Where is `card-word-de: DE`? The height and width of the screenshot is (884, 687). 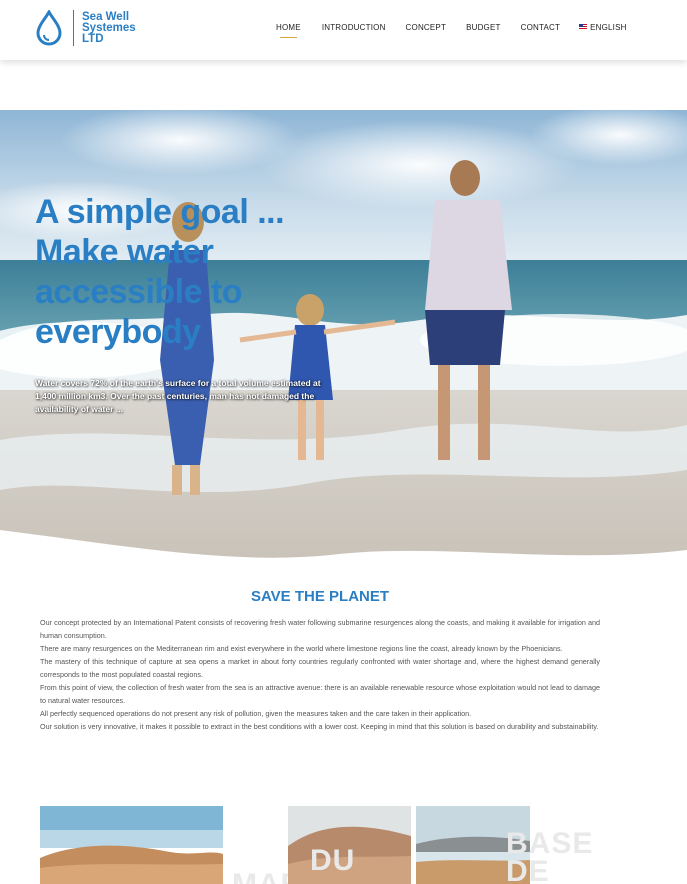 card-word-de: DE is located at coordinates (528, 869).